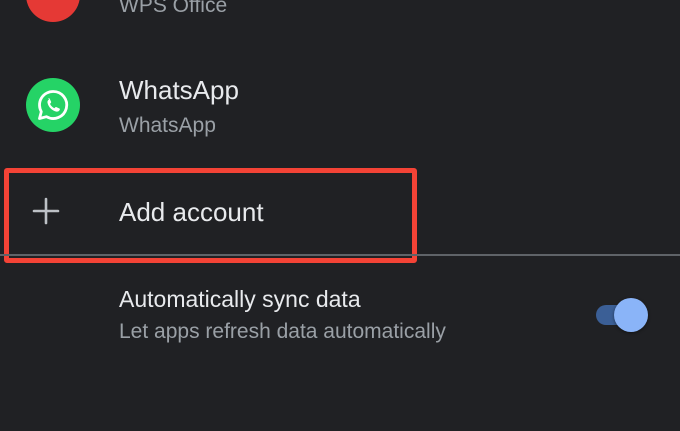 This screenshot has height=431, width=680. I want to click on auto-sync-title: Automatically sync data, so click(240, 299).